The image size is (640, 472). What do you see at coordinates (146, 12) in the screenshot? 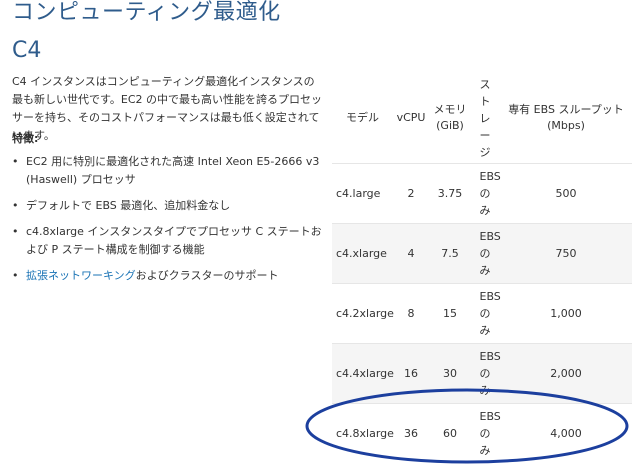
I see `page-heading: コンピューティング最適化` at bounding box center [146, 12].